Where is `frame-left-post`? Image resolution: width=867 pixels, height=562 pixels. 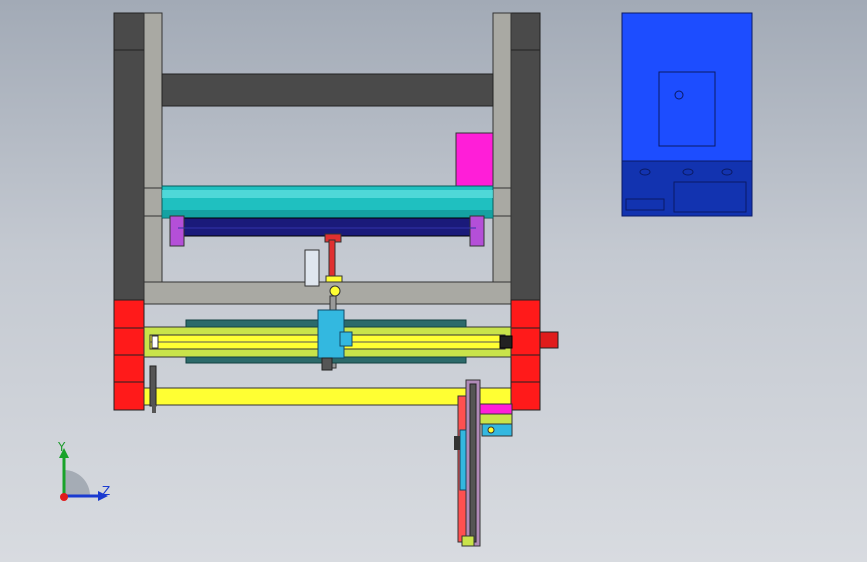
frame-left-post is located at coordinates (138, 156).